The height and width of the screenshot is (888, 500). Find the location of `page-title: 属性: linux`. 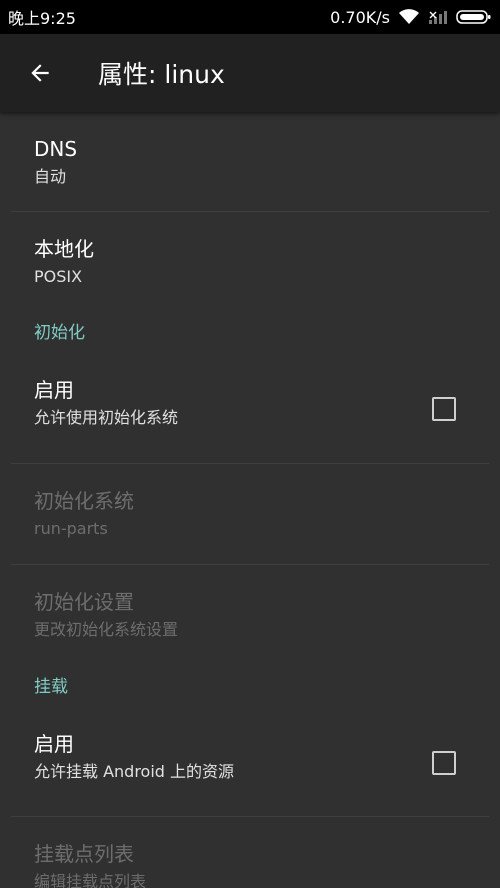

page-title: 属性: linux is located at coordinates (161, 74).